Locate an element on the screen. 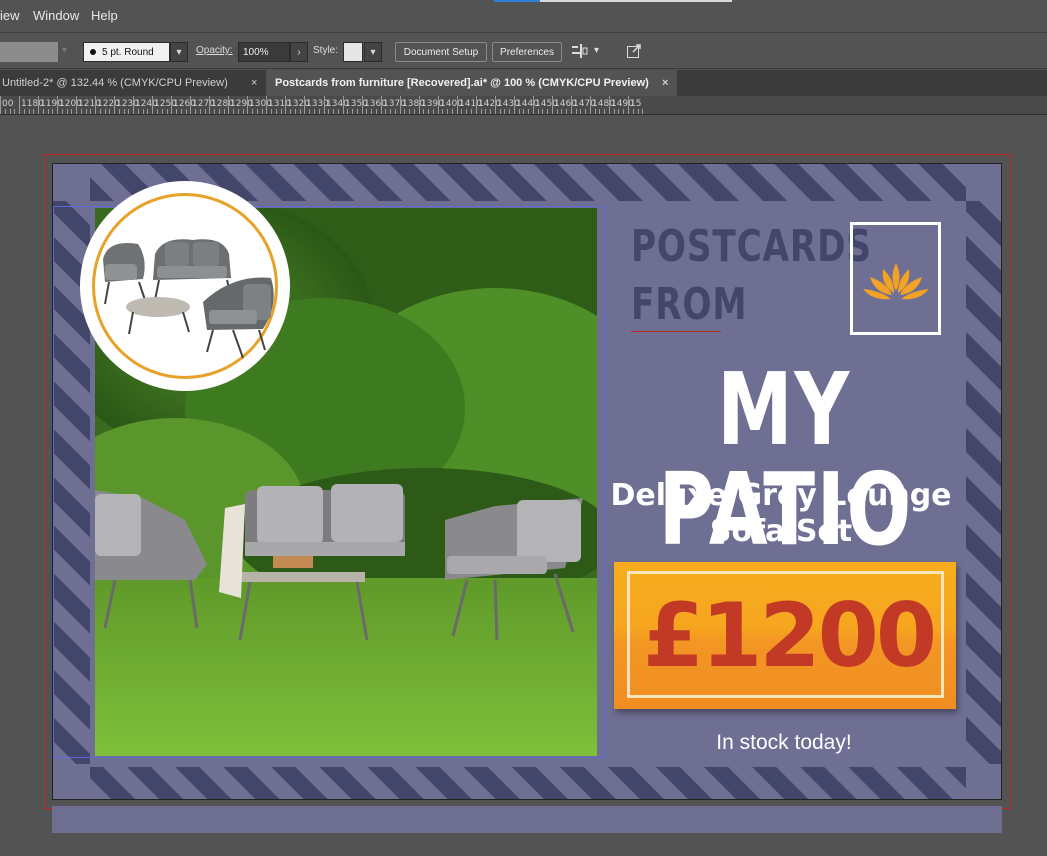  menu-help: Help is located at coordinates (104, 15).